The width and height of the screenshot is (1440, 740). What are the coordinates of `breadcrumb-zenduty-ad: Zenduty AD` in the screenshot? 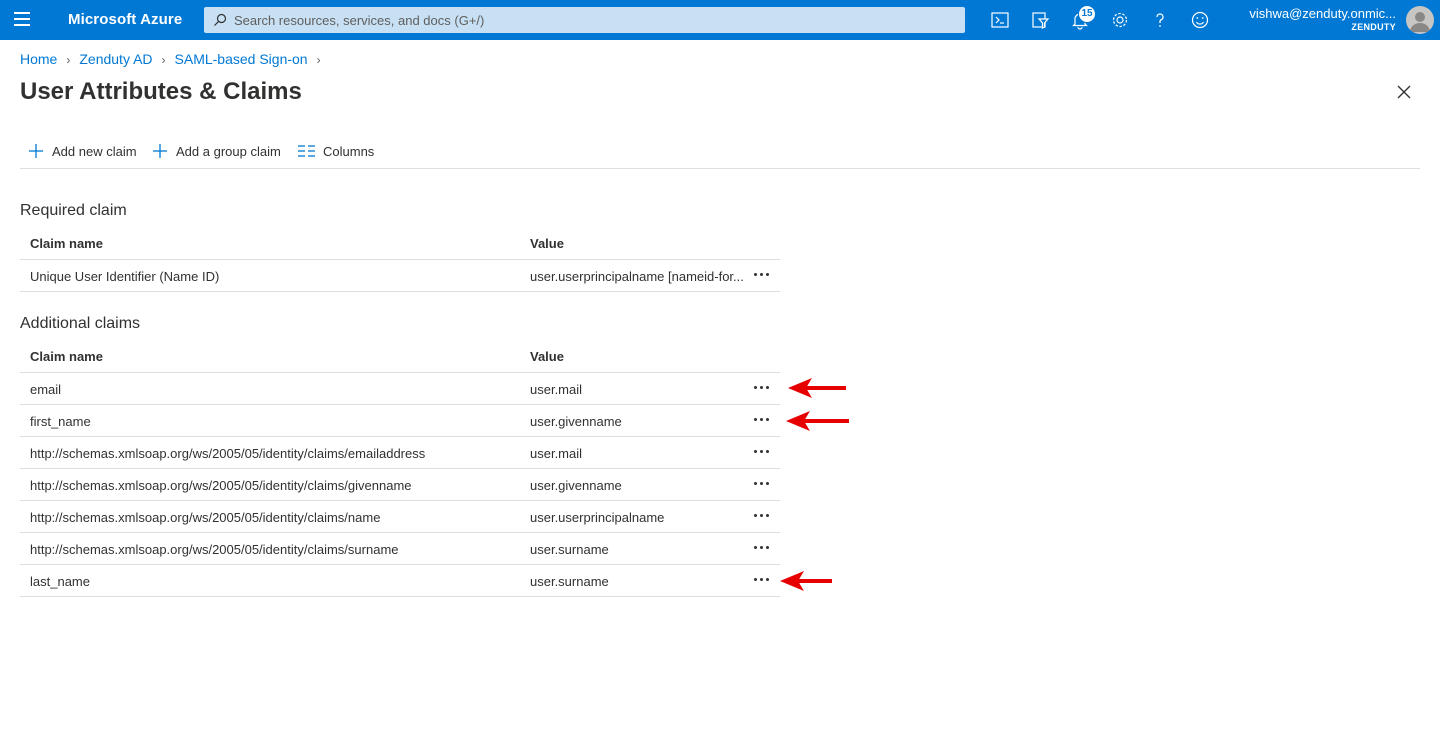 It's located at (115, 59).